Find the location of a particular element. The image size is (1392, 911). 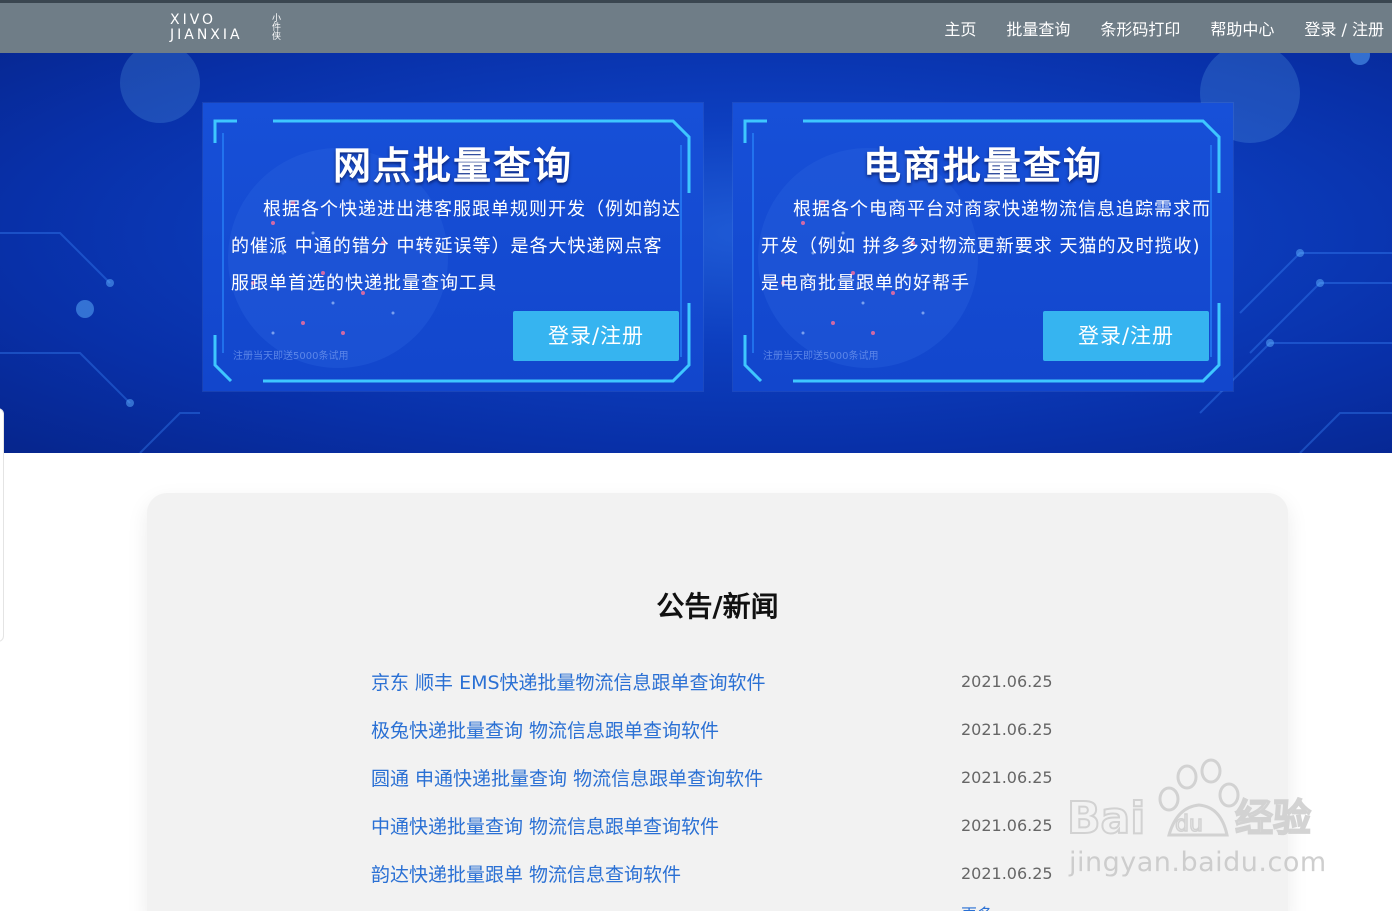

news-link: 京东 顺丰 EMS快递批量物流信息跟单查询软件 is located at coordinates (568, 681).